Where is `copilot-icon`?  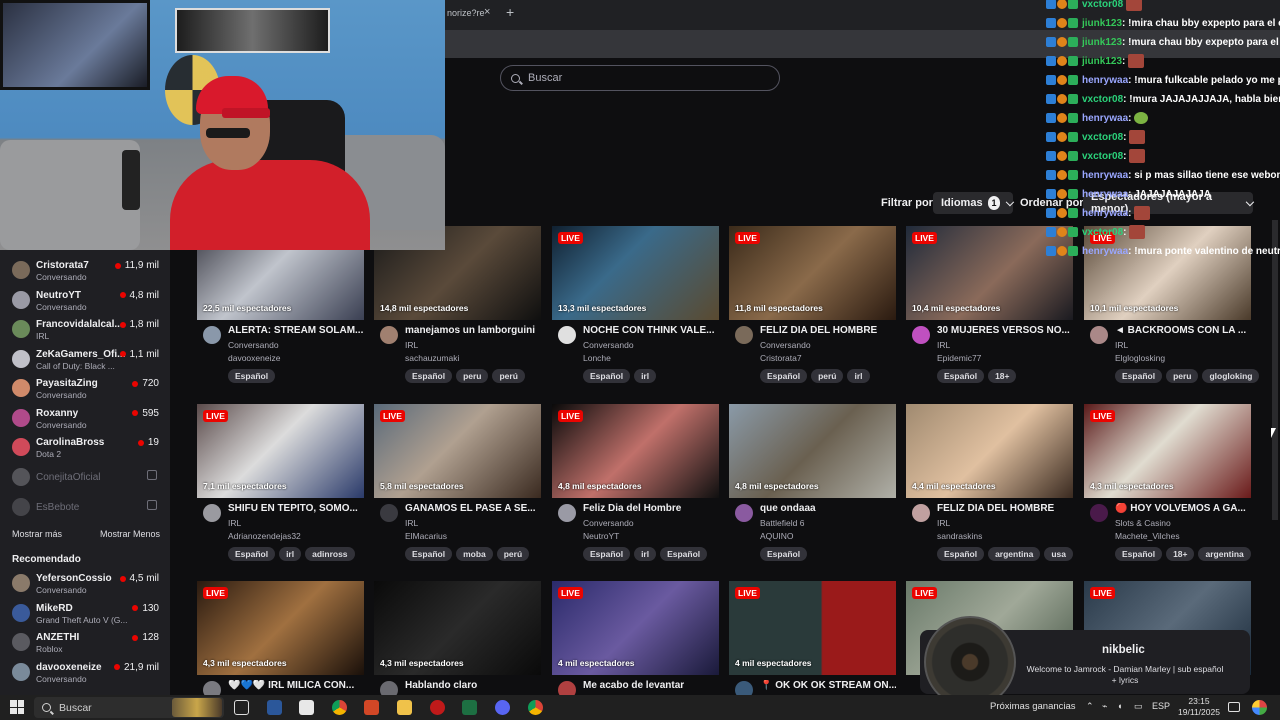 copilot-icon is located at coordinates (1259, 707).